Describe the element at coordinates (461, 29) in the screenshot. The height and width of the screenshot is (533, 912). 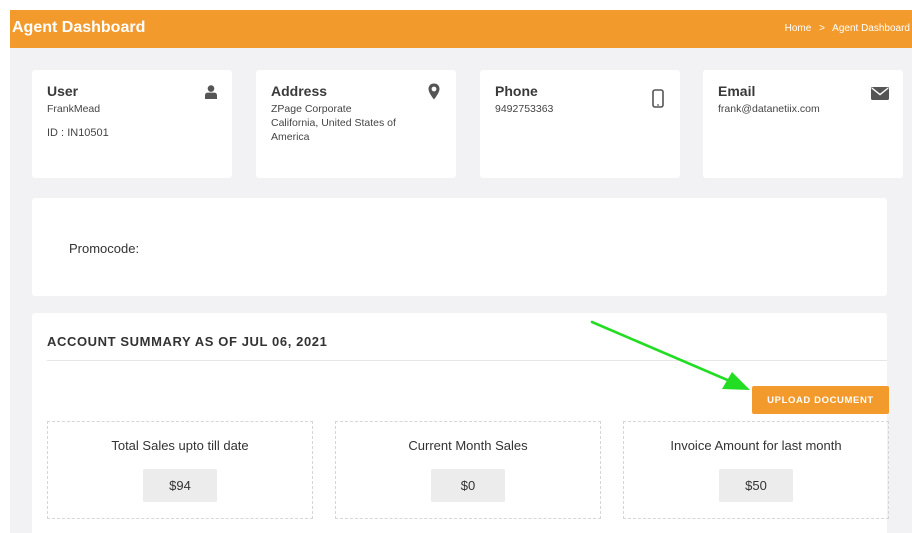
I see `top-bar: Agent Dashboard Home > Agent Dashboard` at that location.